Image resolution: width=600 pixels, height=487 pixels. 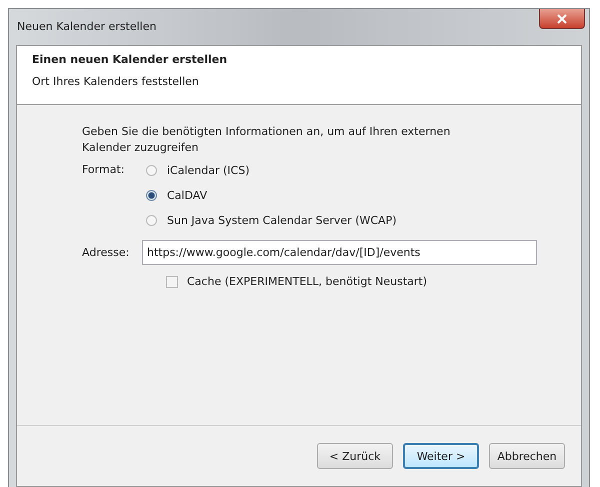 I want to click on close-button, so click(x=562, y=19).